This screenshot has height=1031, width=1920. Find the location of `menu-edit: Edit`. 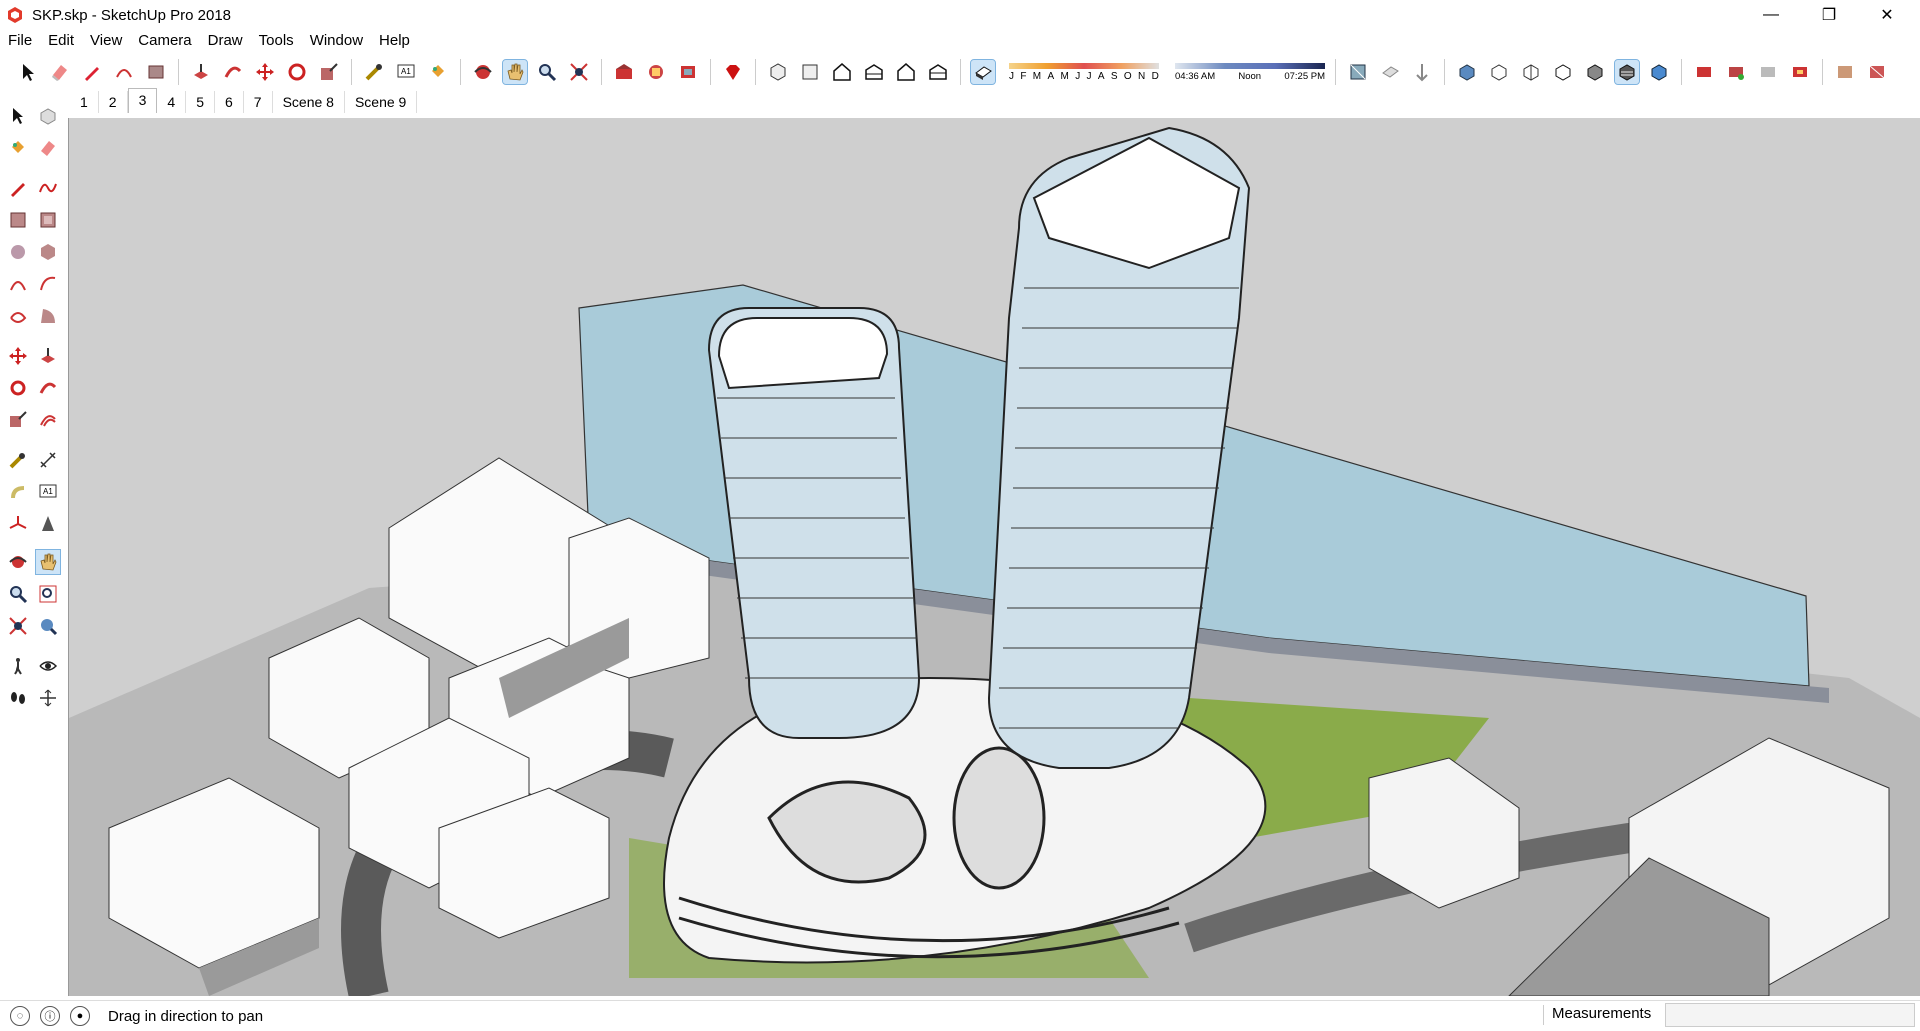

menu-edit: Edit is located at coordinates (61, 41).